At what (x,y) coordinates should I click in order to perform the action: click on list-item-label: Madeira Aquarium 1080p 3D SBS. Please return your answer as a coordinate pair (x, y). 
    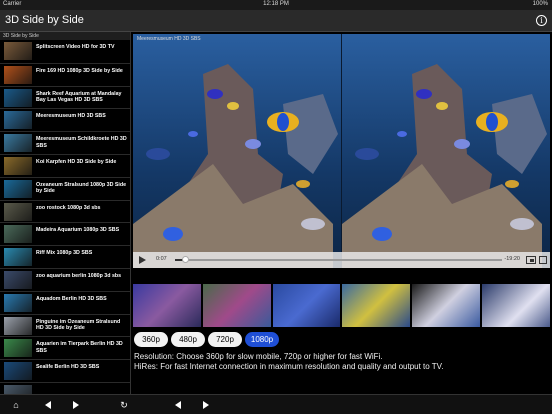
    Looking at the image, I should click on (78, 230).